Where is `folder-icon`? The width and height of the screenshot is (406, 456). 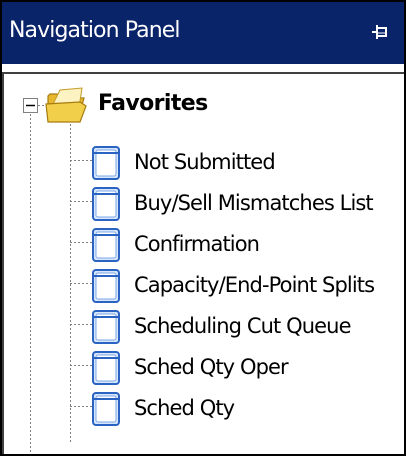
folder-icon is located at coordinates (66, 105).